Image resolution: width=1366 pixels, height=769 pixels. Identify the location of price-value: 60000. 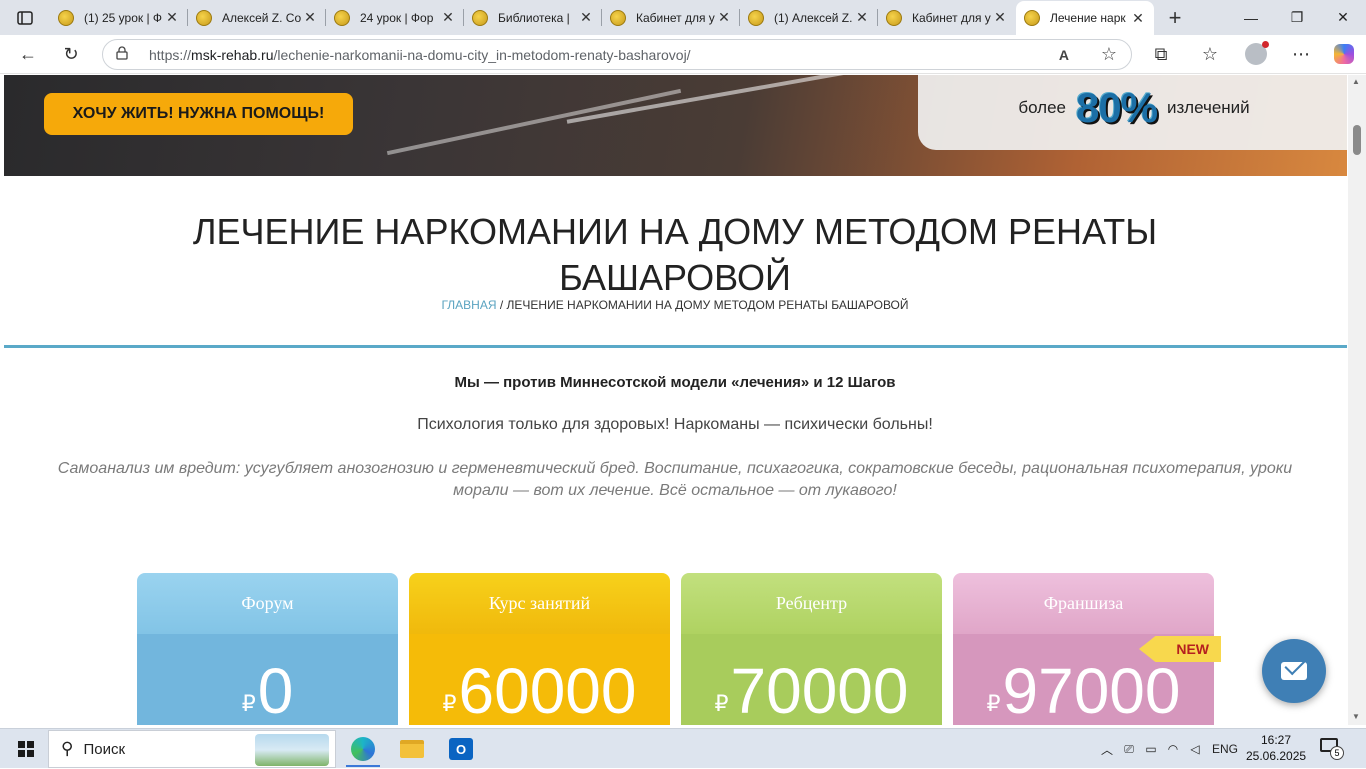
(547, 690).